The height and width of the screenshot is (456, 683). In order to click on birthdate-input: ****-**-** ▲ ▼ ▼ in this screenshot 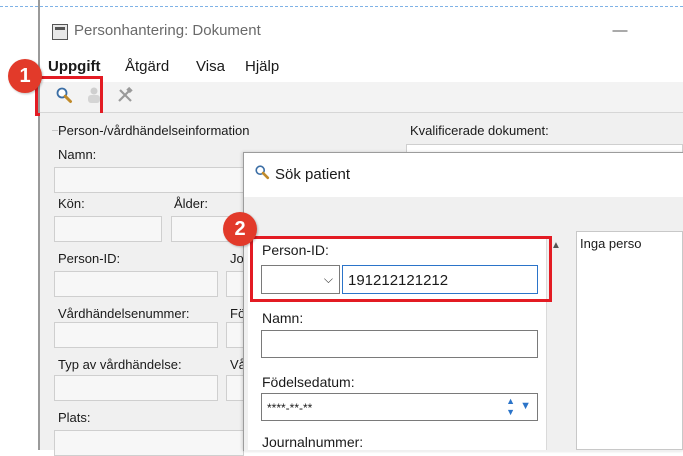, I will do `click(399, 407)`.